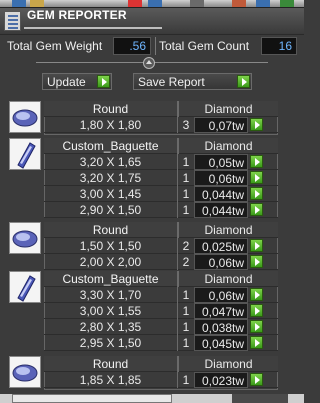 The image size is (320, 403). What do you see at coordinates (221, 162) in the screenshot?
I see `gem-weight: 0,05tw` at bounding box center [221, 162].